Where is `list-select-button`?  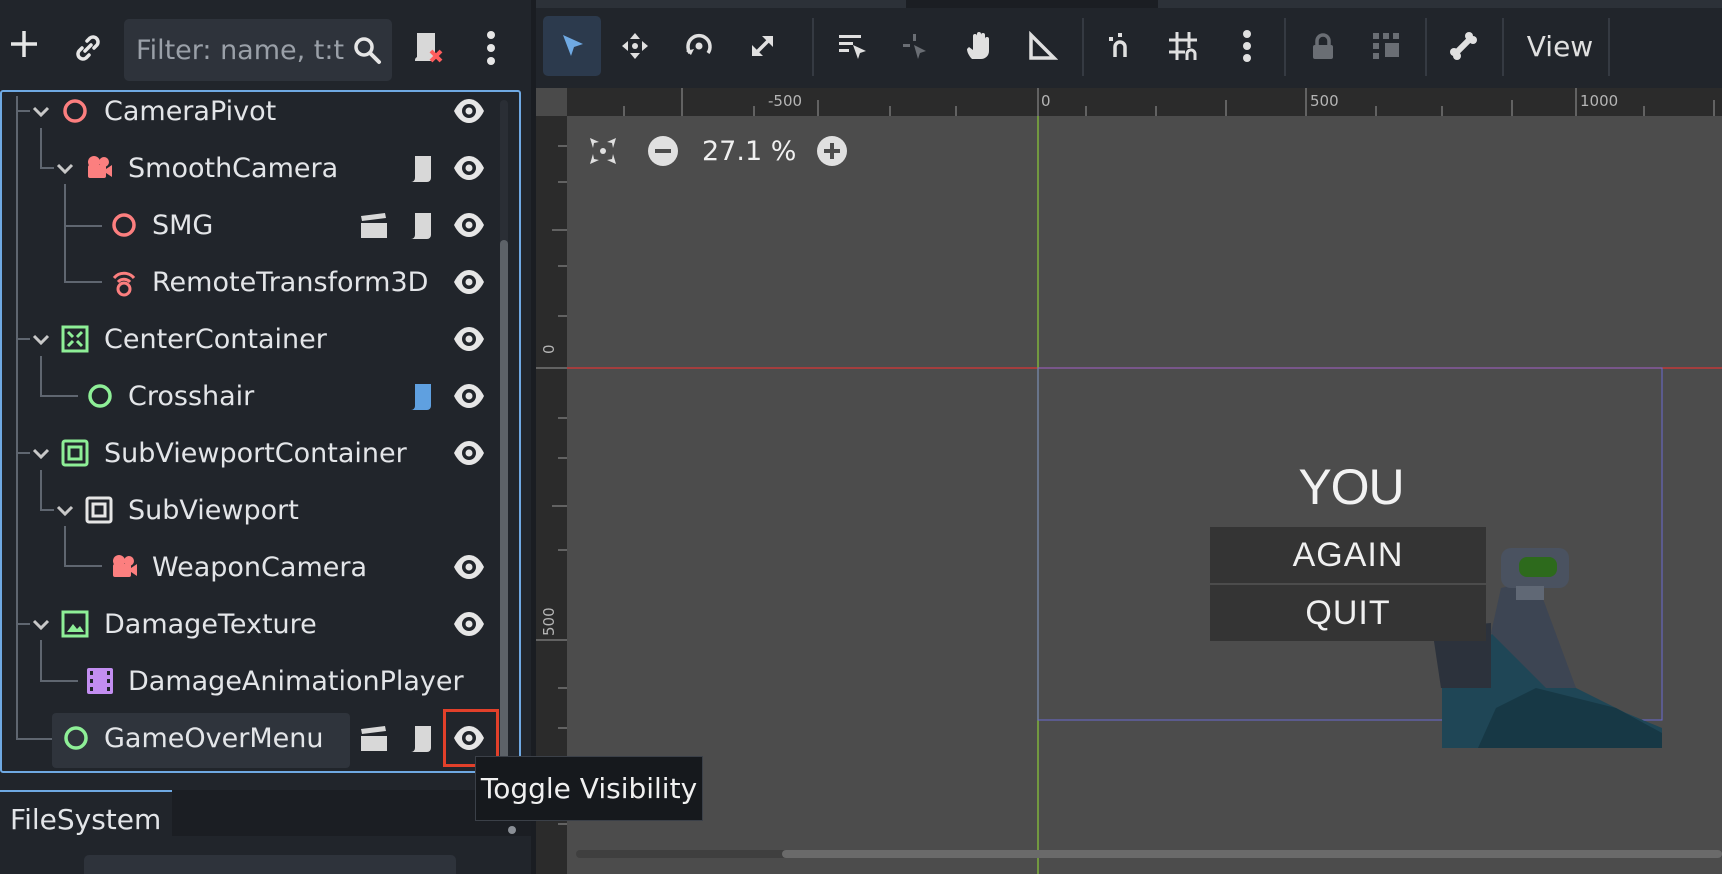 list-select-button is located at coordinates (852, 46).